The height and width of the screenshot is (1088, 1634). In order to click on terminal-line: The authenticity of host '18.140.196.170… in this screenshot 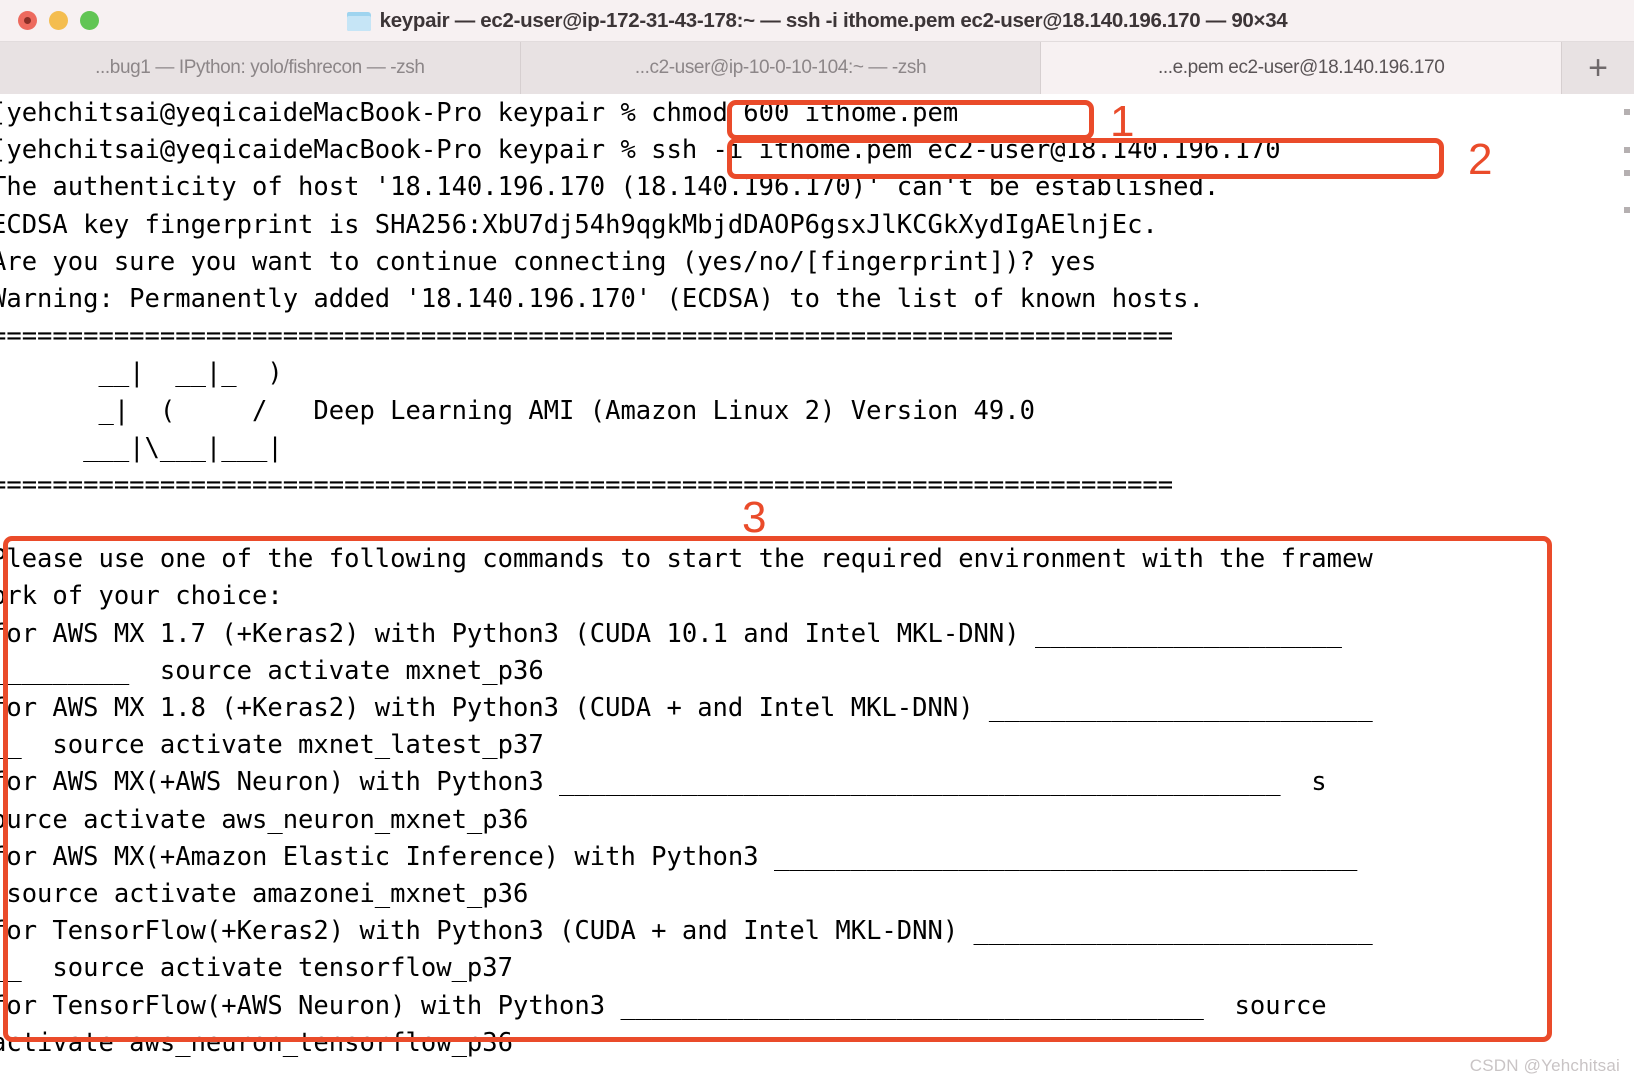, I will do `click(610, 187)`.